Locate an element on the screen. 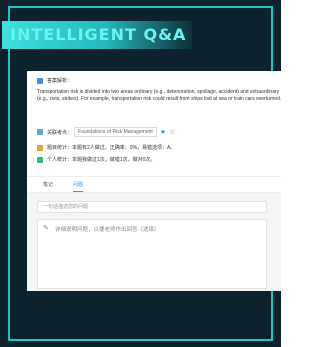 This screenshot has width=320, height=347. tab-bar: 笔记 问题 is located at coordinates (73, 186).